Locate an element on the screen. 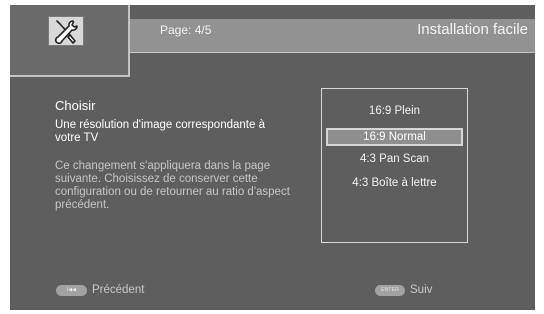  section-heading: Choisir is located at coordinates (75, 105).